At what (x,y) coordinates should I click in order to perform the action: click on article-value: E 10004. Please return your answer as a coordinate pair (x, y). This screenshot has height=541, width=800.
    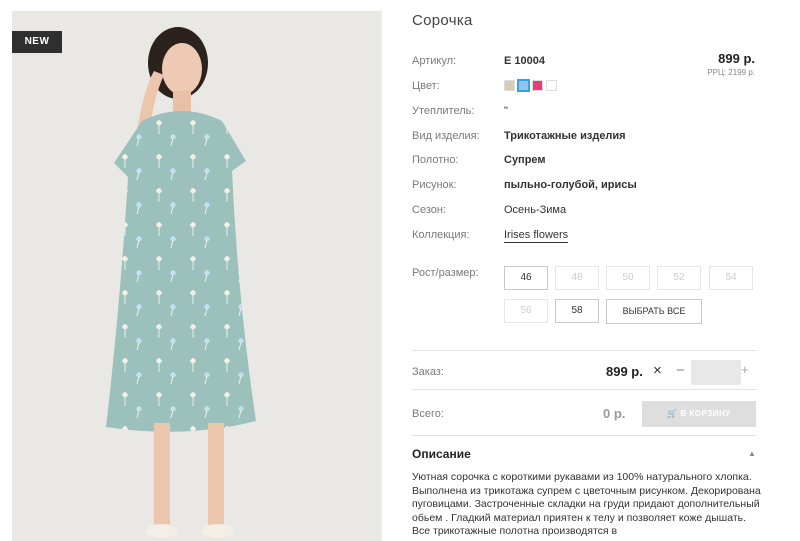
    Looking at the image, I should click on (524, 61).